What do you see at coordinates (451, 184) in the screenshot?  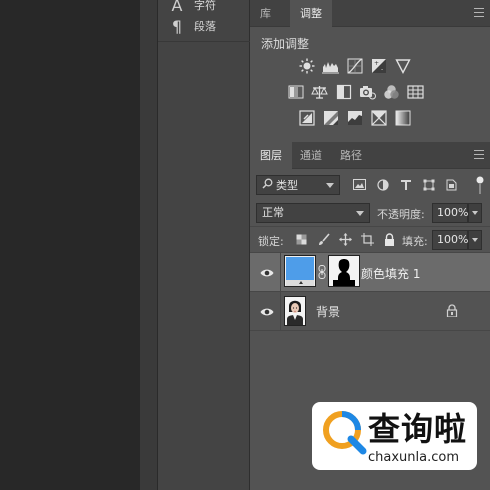 I see `smart-object-filter-icon` at bounding box center [451, 184].